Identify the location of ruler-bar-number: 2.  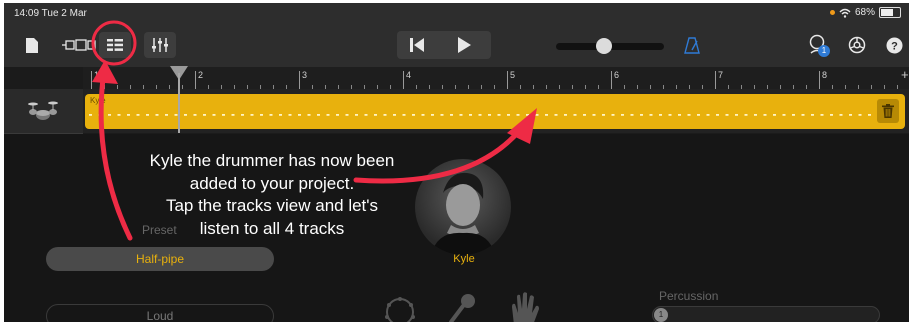
(201, 75).